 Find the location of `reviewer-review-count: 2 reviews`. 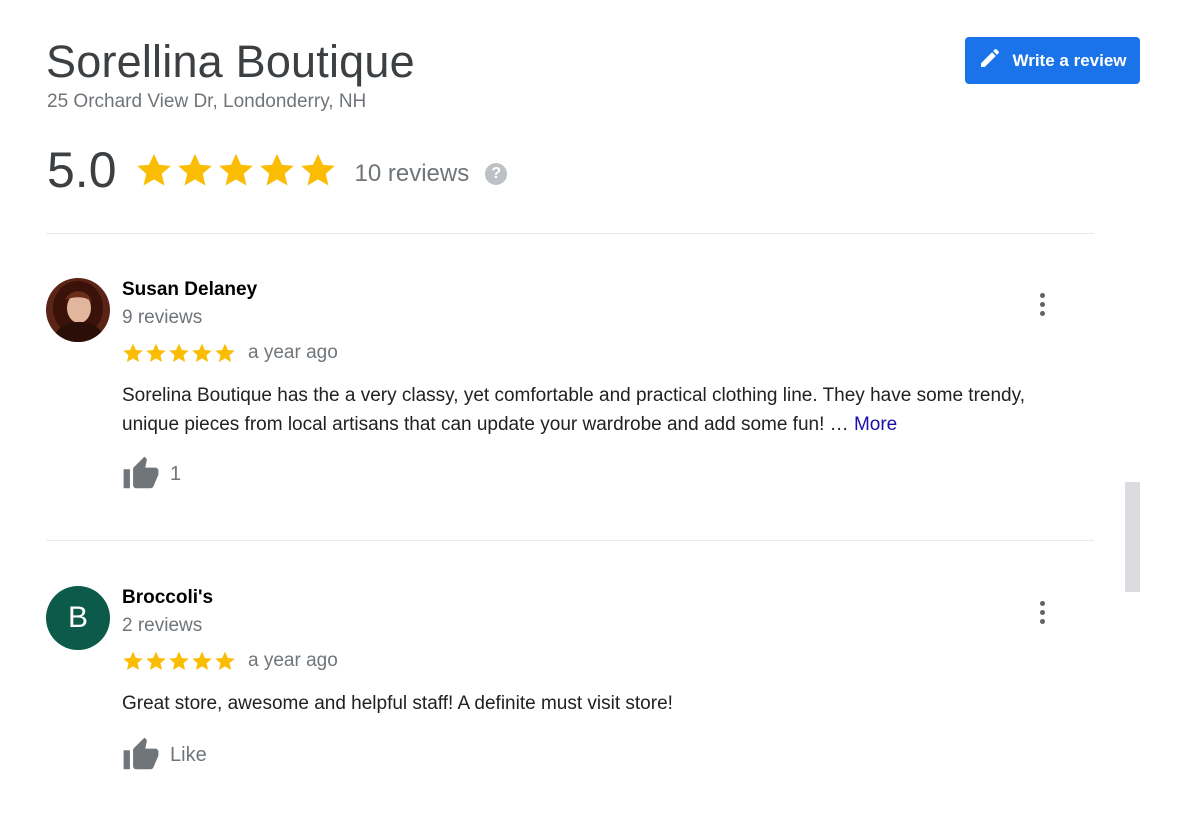

reviewer-review-count: 2 reviews is located at coordinates (162, 625).